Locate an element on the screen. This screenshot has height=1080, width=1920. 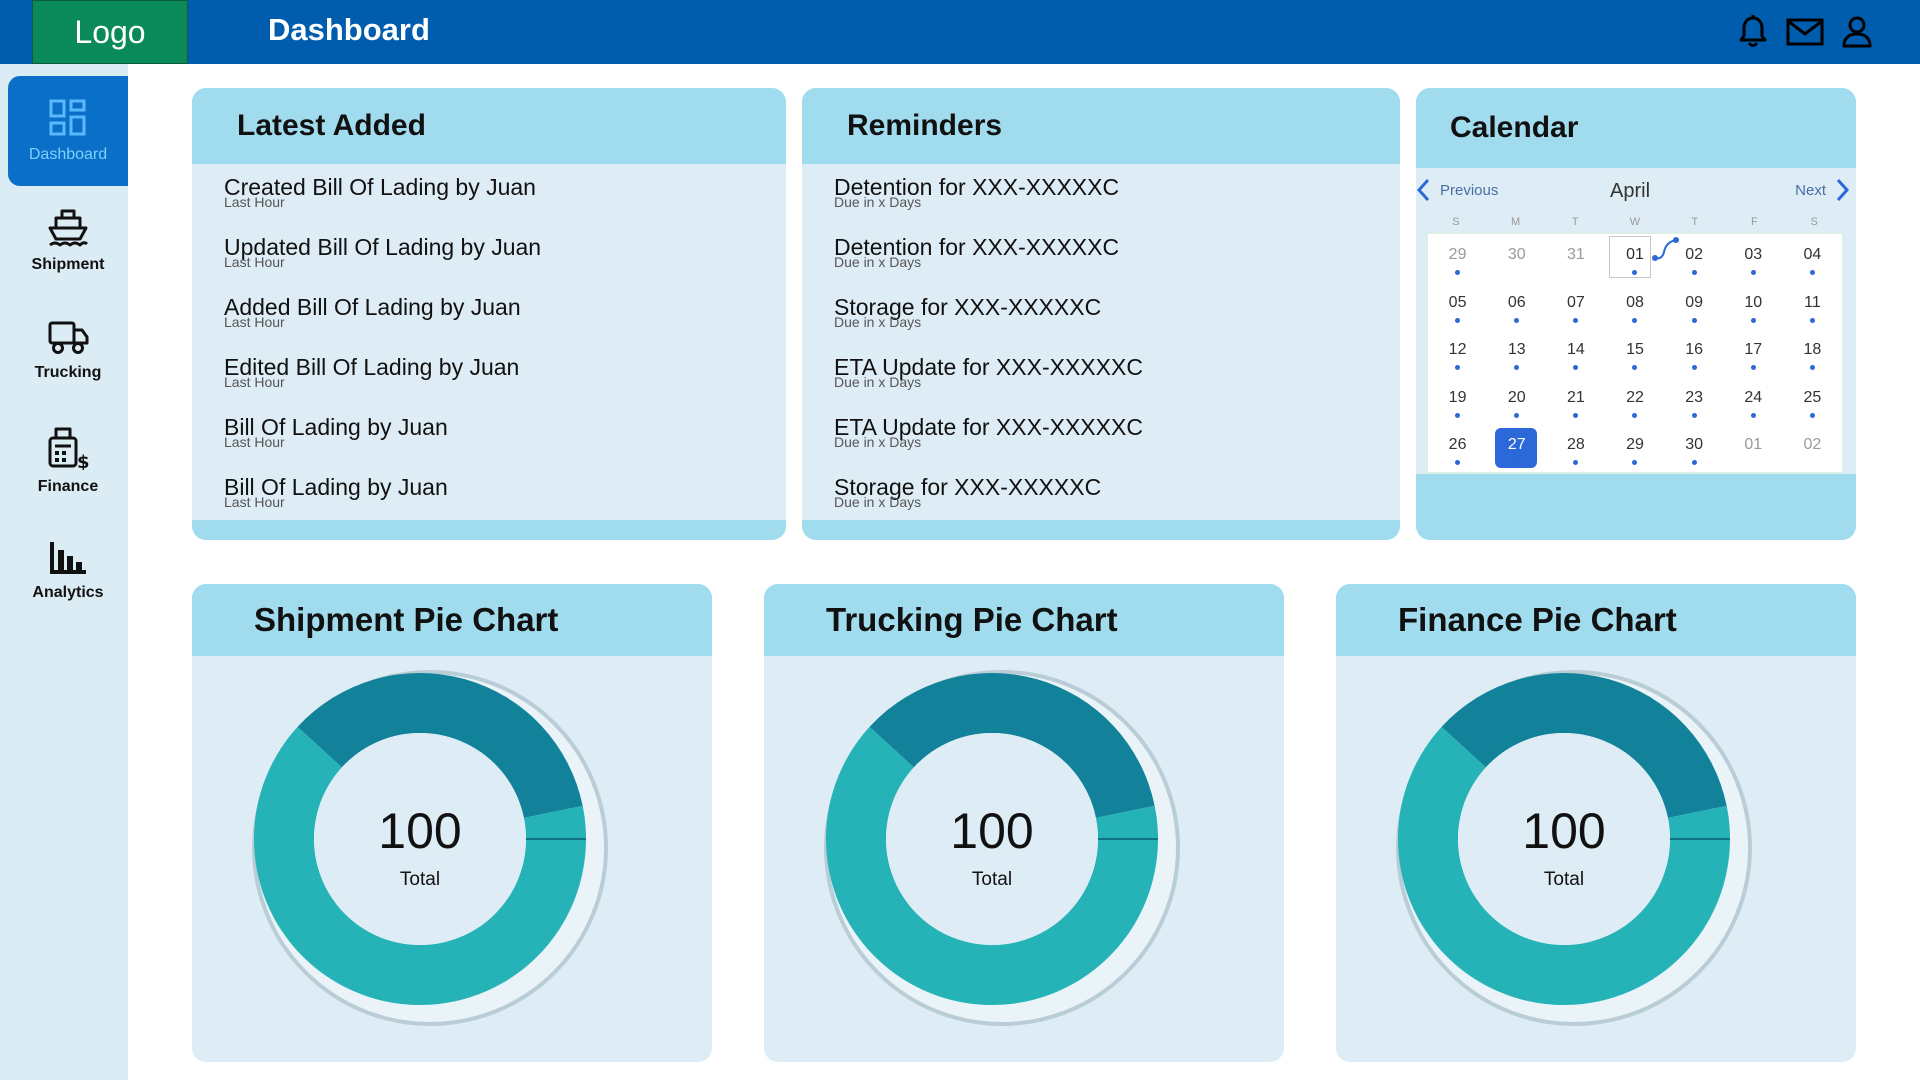
calendar-day: 17 is located at coordinates (1753, 353).